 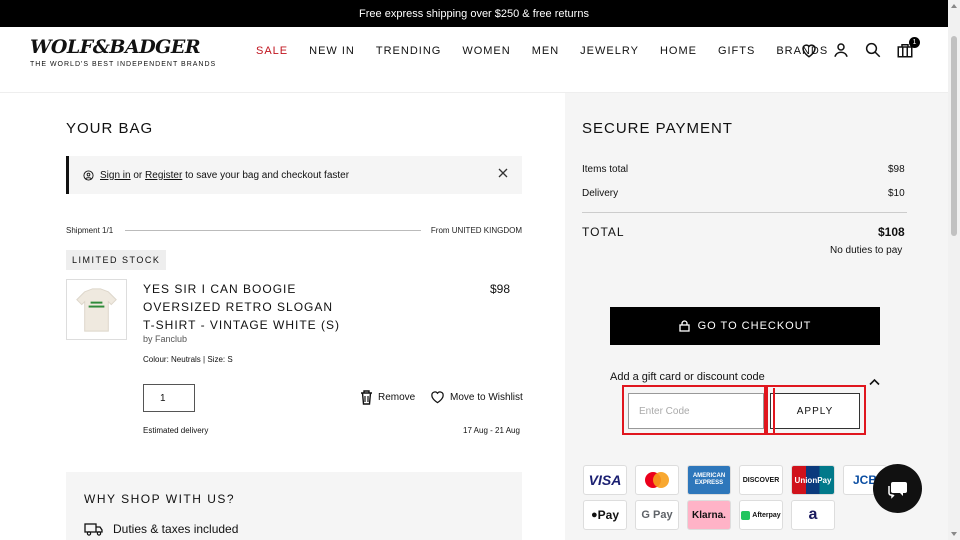 I want to click on highlight-box-input, so click(x=695, y=410).